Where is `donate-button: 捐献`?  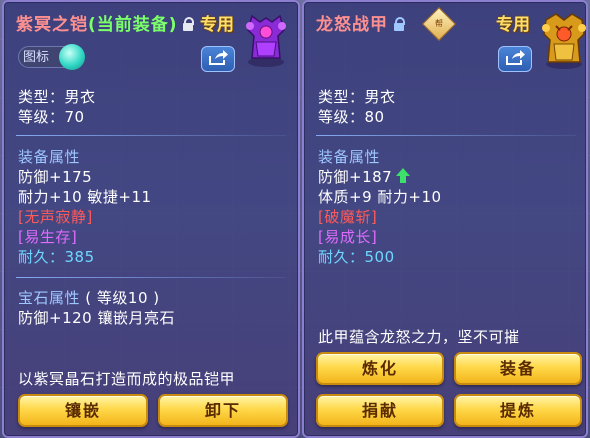
donate-button: 捐献 is located at coordinates (380, 410).